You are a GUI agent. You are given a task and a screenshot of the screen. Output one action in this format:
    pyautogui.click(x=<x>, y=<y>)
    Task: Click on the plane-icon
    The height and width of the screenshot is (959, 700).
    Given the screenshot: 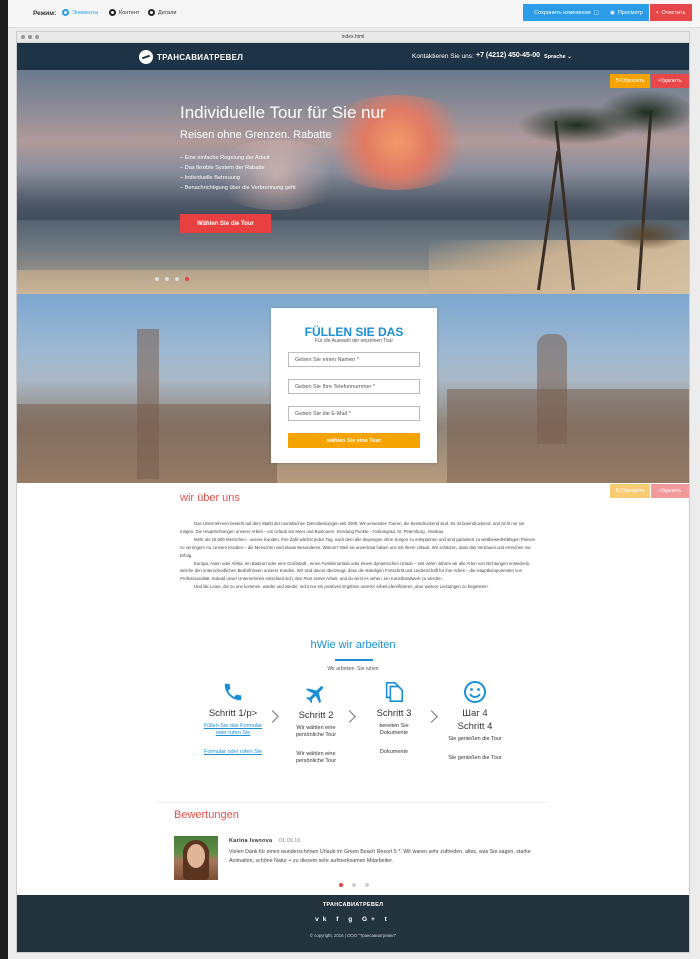 What is the action you would take?
    pyautogui.click(x=316, y=694)
    